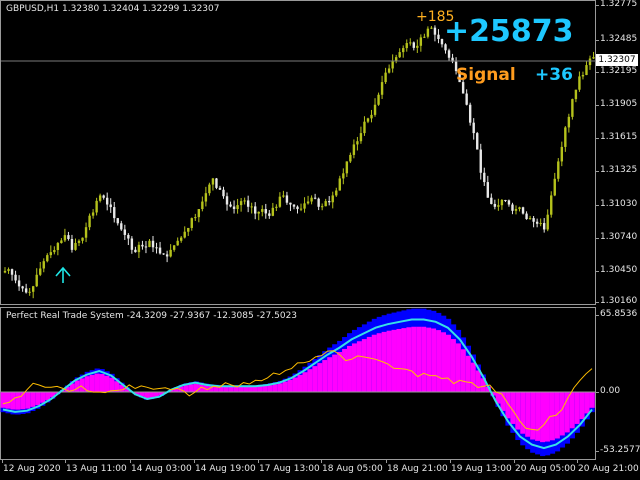  I want to click on price-tick-label: 1.30450, so click(619, 270).